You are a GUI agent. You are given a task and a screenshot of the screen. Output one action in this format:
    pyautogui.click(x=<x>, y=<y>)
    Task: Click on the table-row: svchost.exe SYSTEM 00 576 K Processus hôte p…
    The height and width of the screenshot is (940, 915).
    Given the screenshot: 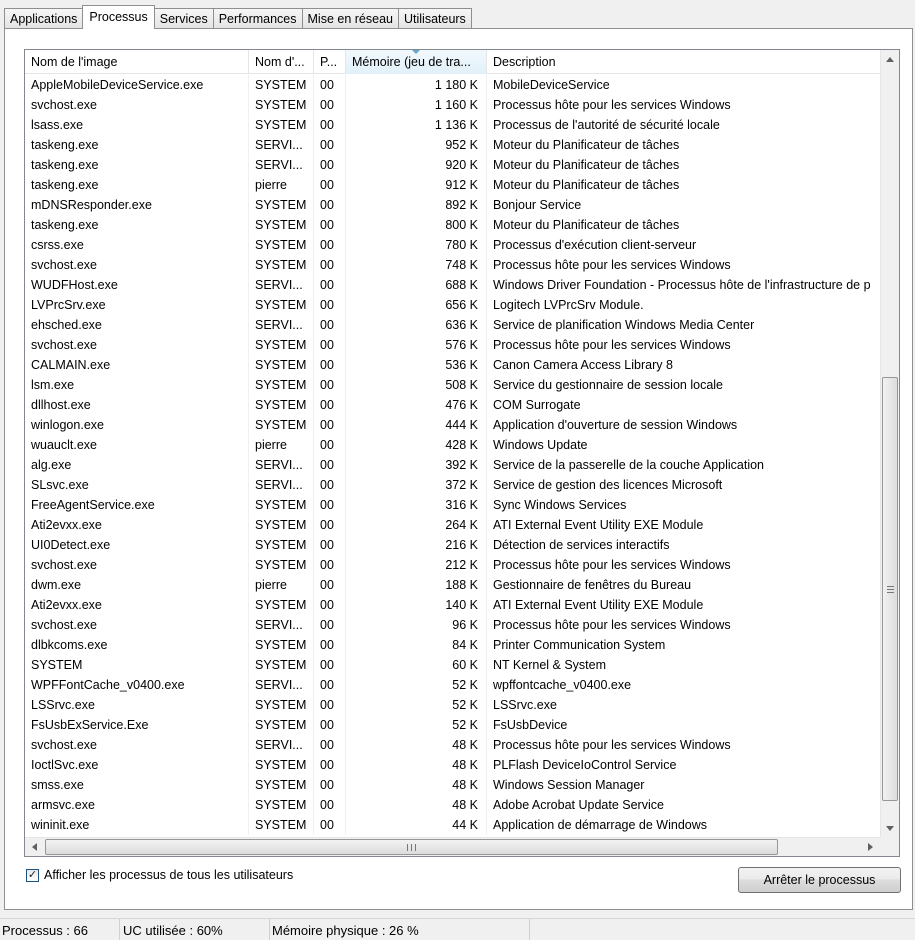 What is the action you would take?
    pyautogui.click(x=453, y=345)
    